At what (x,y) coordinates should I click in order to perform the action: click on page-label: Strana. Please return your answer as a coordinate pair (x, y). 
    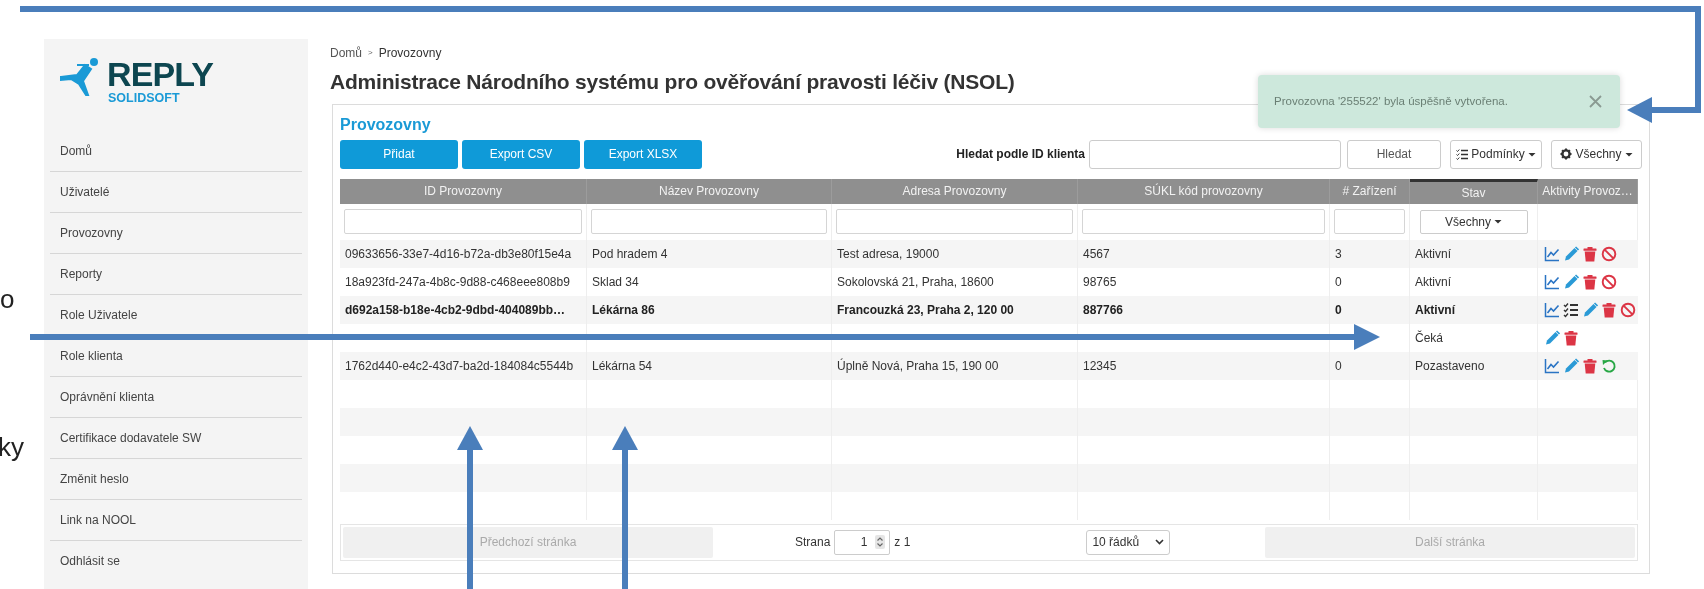
    Looking at the image, I should click on (813, 542).